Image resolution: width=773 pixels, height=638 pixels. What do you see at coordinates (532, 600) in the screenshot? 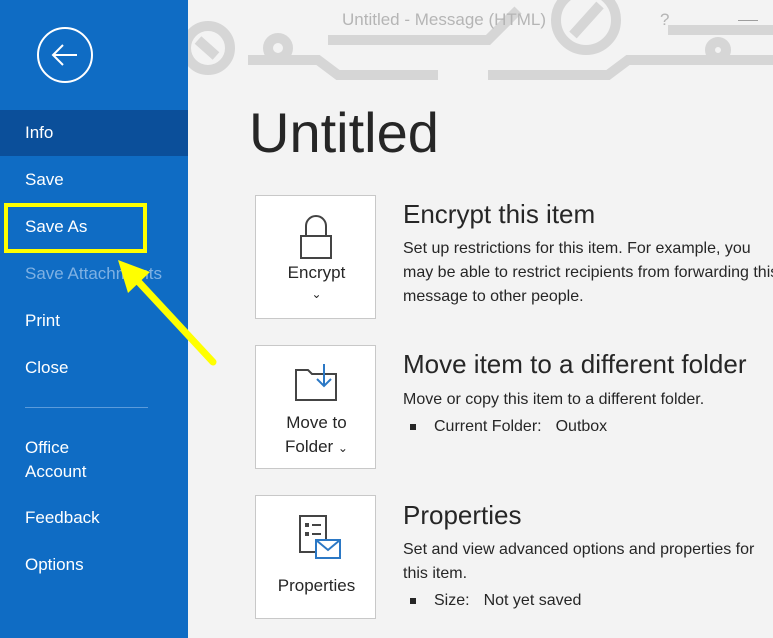
I see `size-value: Not yet saved` at bounding box center [532, 600].